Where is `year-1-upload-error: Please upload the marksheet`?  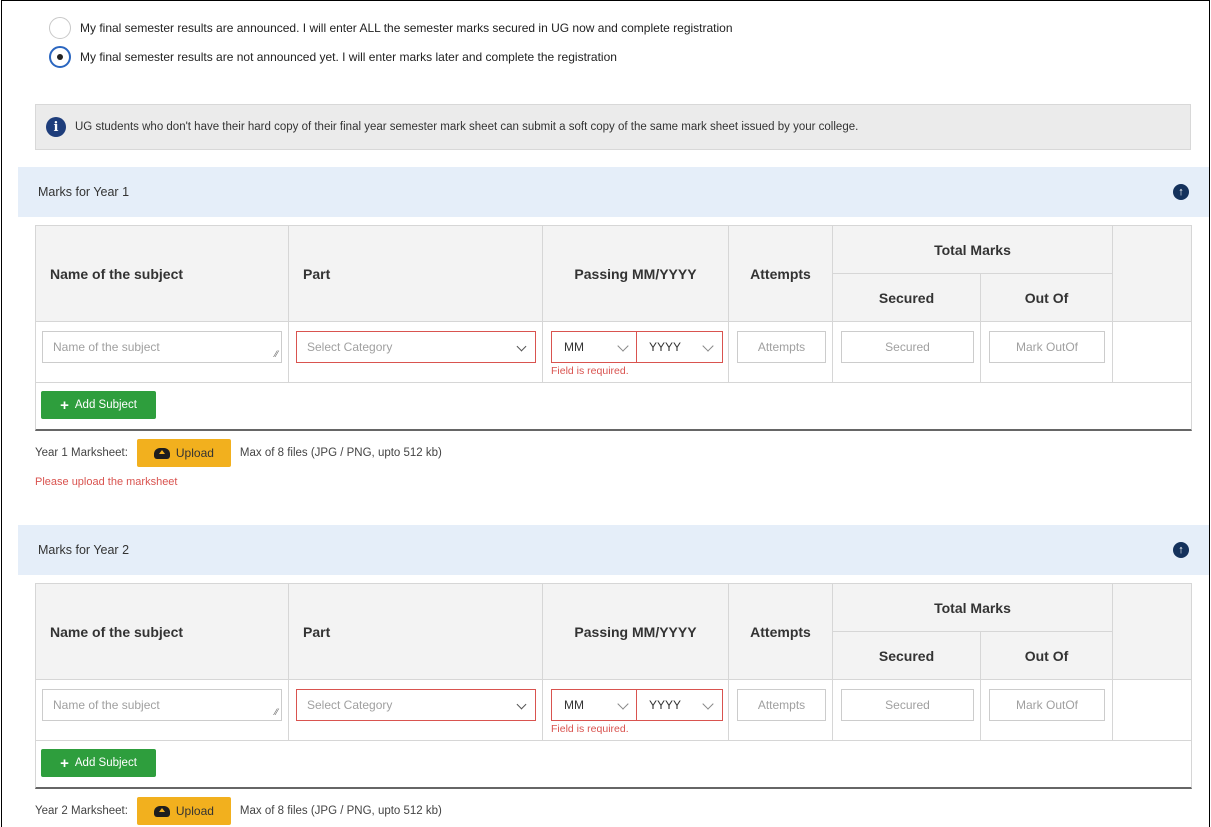 year-1-upload-error: Please upload the marksheet is located at coordinates (106, 482).